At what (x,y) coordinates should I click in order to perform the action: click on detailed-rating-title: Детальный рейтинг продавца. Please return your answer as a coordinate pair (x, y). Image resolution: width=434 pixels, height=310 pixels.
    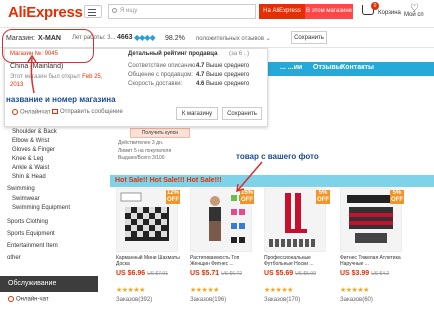
    Looking at the image, I should click on (173, 54).